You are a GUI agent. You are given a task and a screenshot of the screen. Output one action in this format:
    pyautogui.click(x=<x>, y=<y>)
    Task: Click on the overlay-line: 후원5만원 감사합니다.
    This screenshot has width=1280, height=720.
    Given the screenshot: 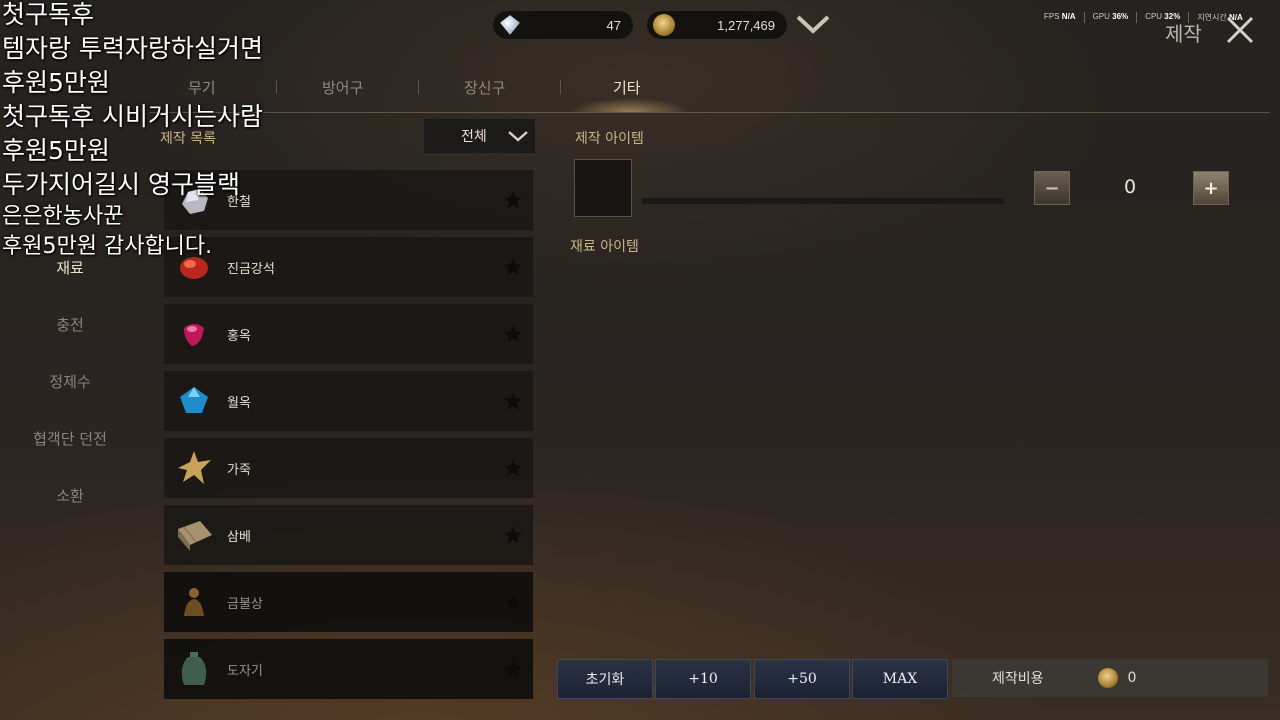 What is the action you would take?
    pyautogui.click(x=107, y=246)
    